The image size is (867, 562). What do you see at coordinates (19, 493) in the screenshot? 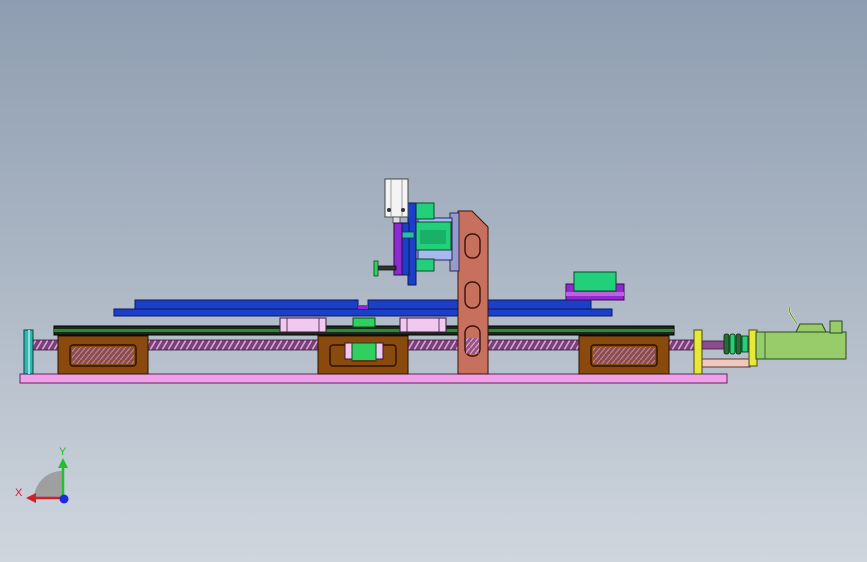
I see `triad-x-label: X` at bounding box center [19, 493].